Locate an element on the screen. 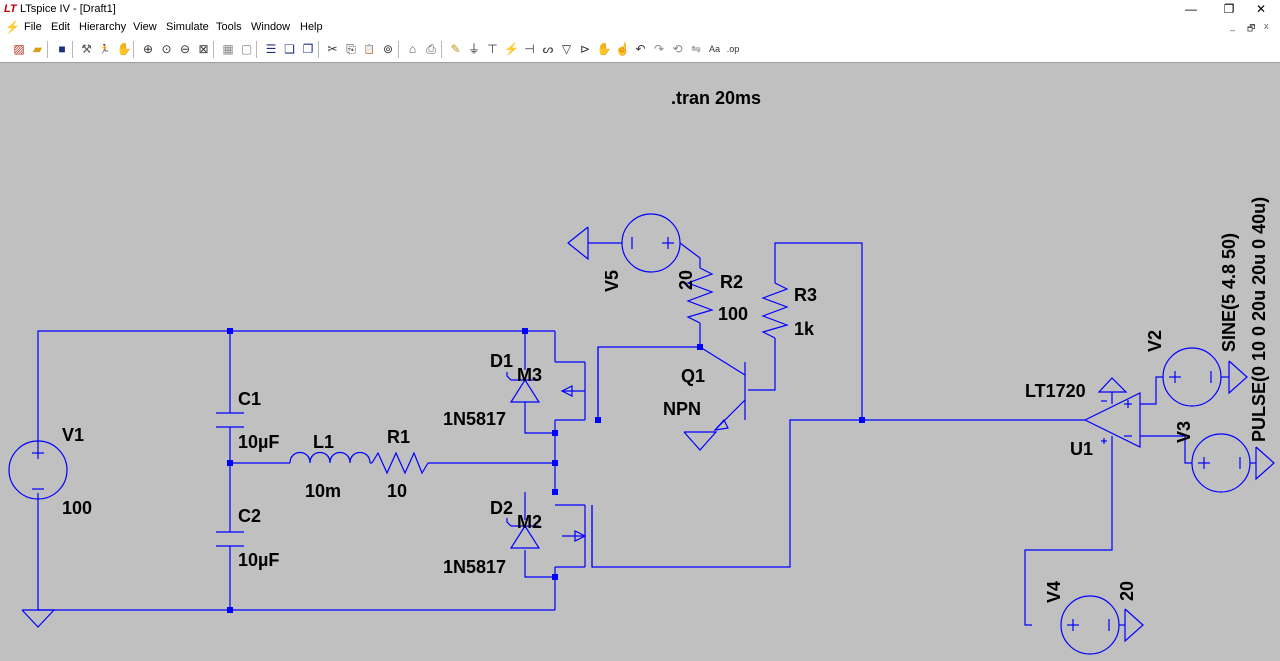 The width and height of the screenshot is (1280, 661). new-schematic-icon: ▨ is located at coordinates (19, 49).